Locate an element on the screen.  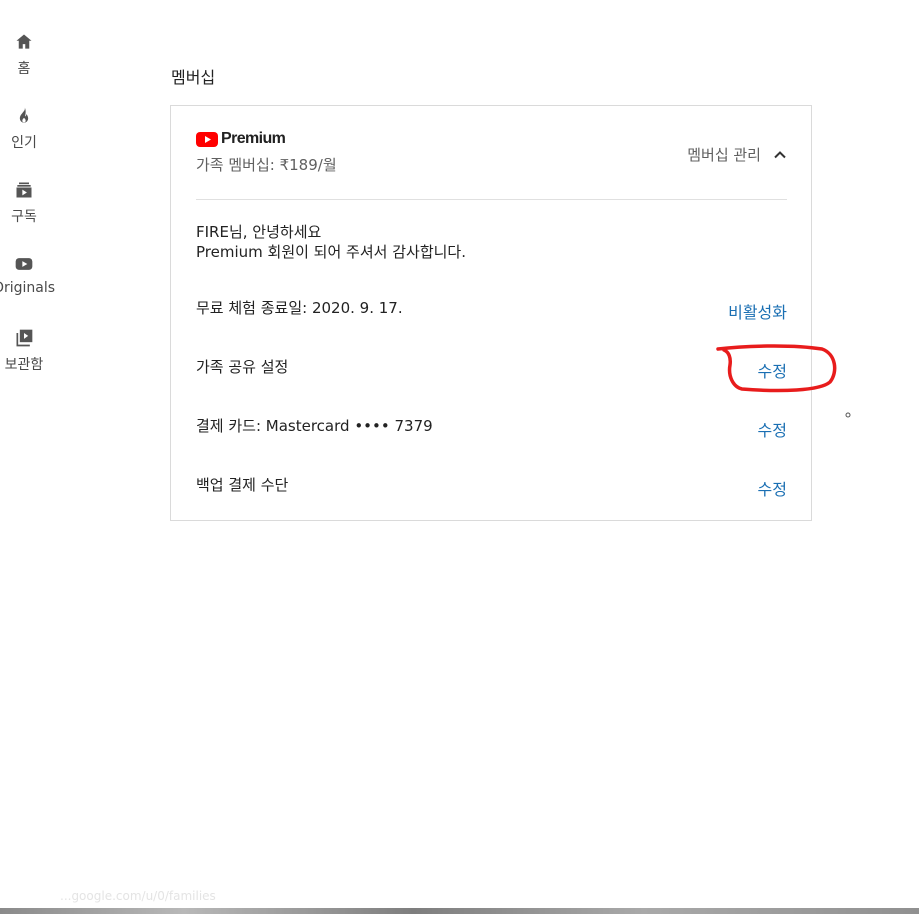
youtube-logo-icon is located at coordinates (207, 139).